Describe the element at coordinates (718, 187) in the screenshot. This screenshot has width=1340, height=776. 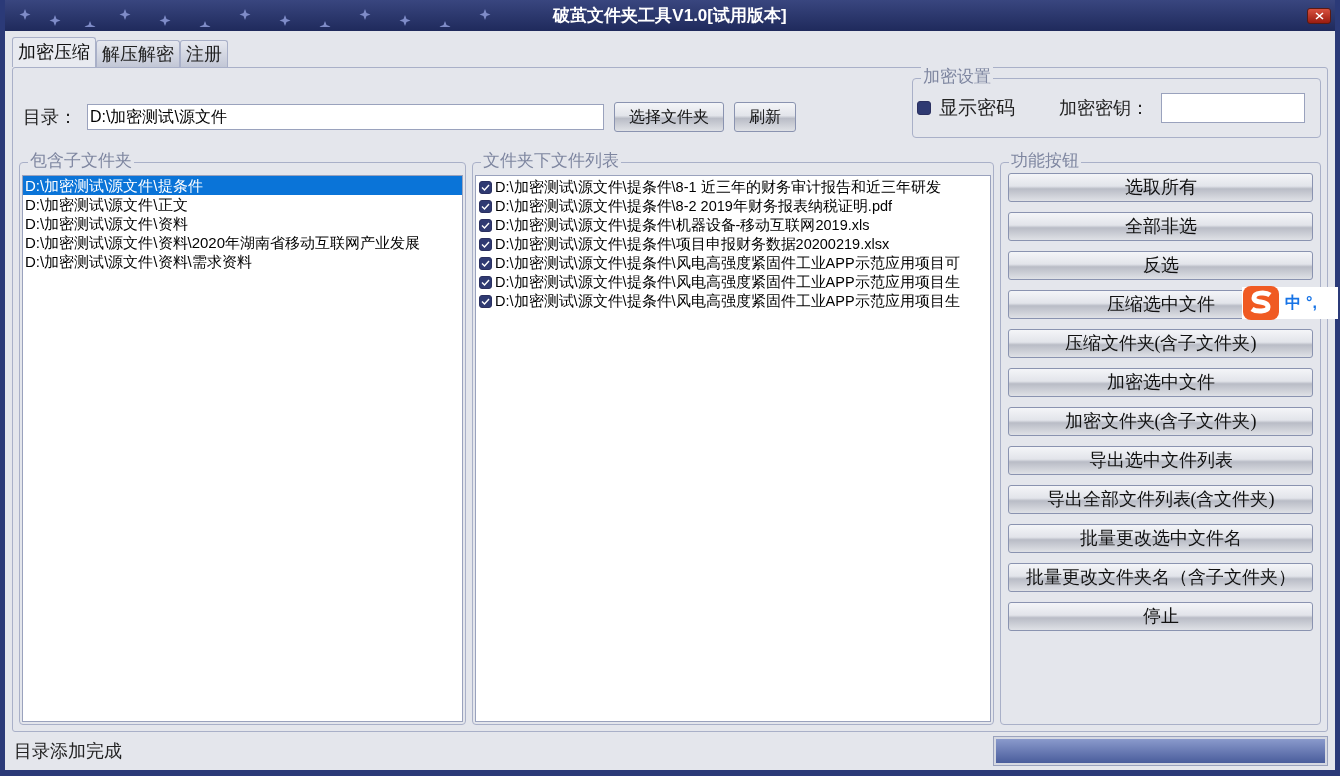
I see `file-name: D:\加密测试\源文件\提条件\8-1 近三年的财务审计报告和近三年研发` at that location.